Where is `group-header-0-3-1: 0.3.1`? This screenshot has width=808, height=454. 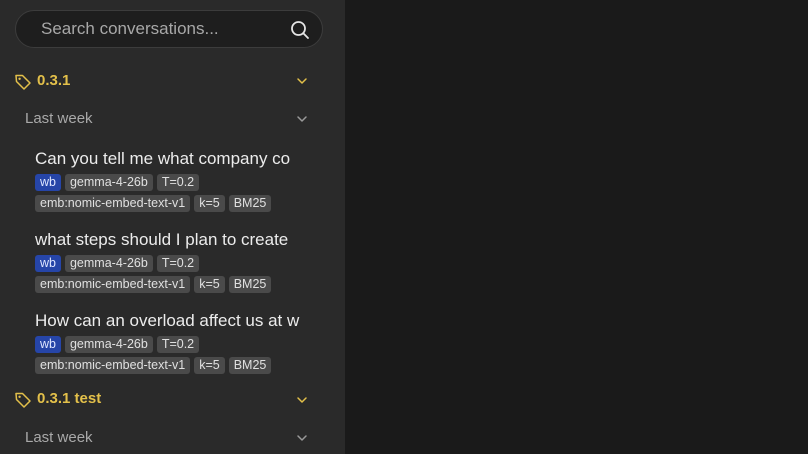 group-header-0-3-1: 0.3.1 is located at coordinates (172, 81).